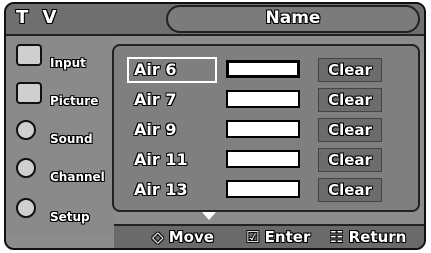 This screenshot has height=253, width=431. I want to click on channel-name: Air 9, so click(155, 129).